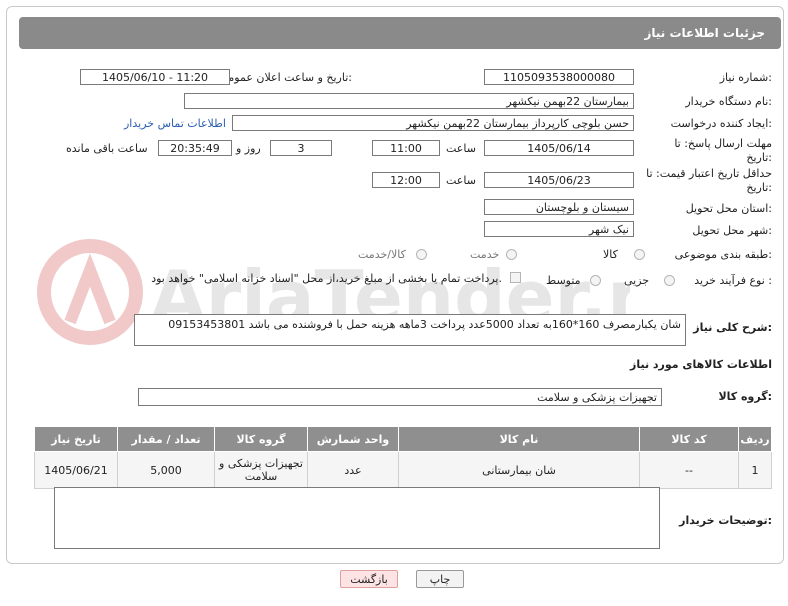 The height and width of the screenshot is (606, 788). Describe the element at coordinates (357, 518) in the screenshot. I see `buyer-notes-field` at that location.